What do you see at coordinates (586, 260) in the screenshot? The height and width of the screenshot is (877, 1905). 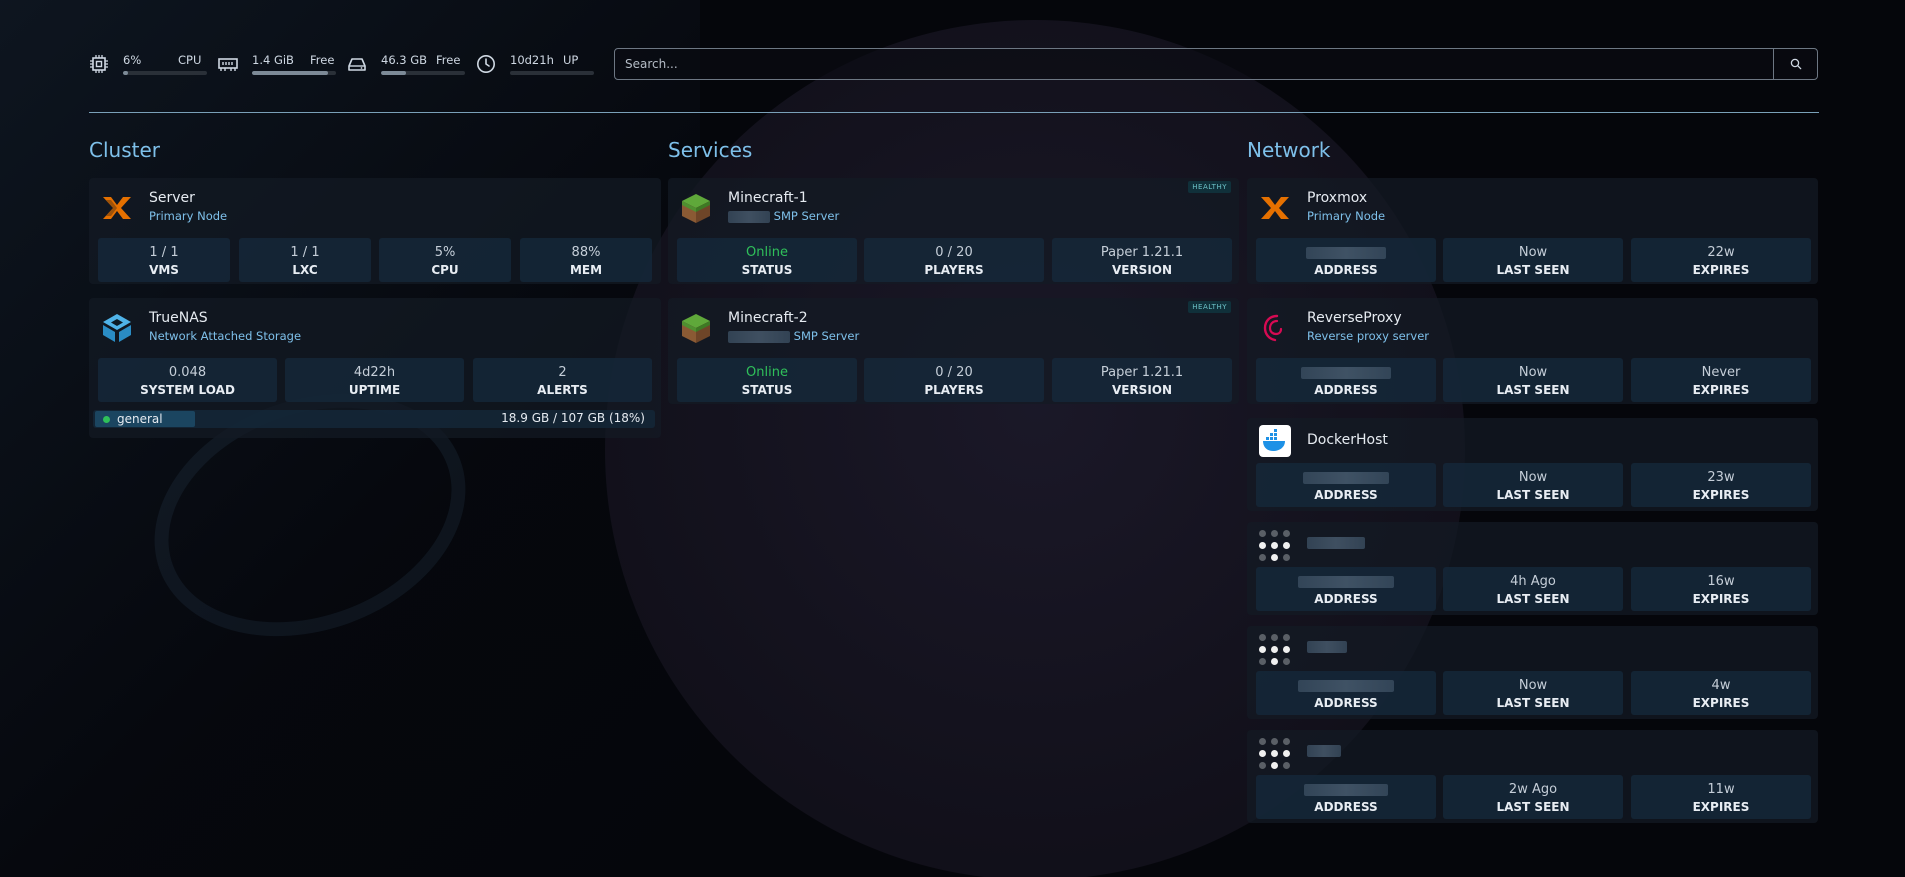 I see `stat-mem: 88% MEM` at bounding box center [586, 260].